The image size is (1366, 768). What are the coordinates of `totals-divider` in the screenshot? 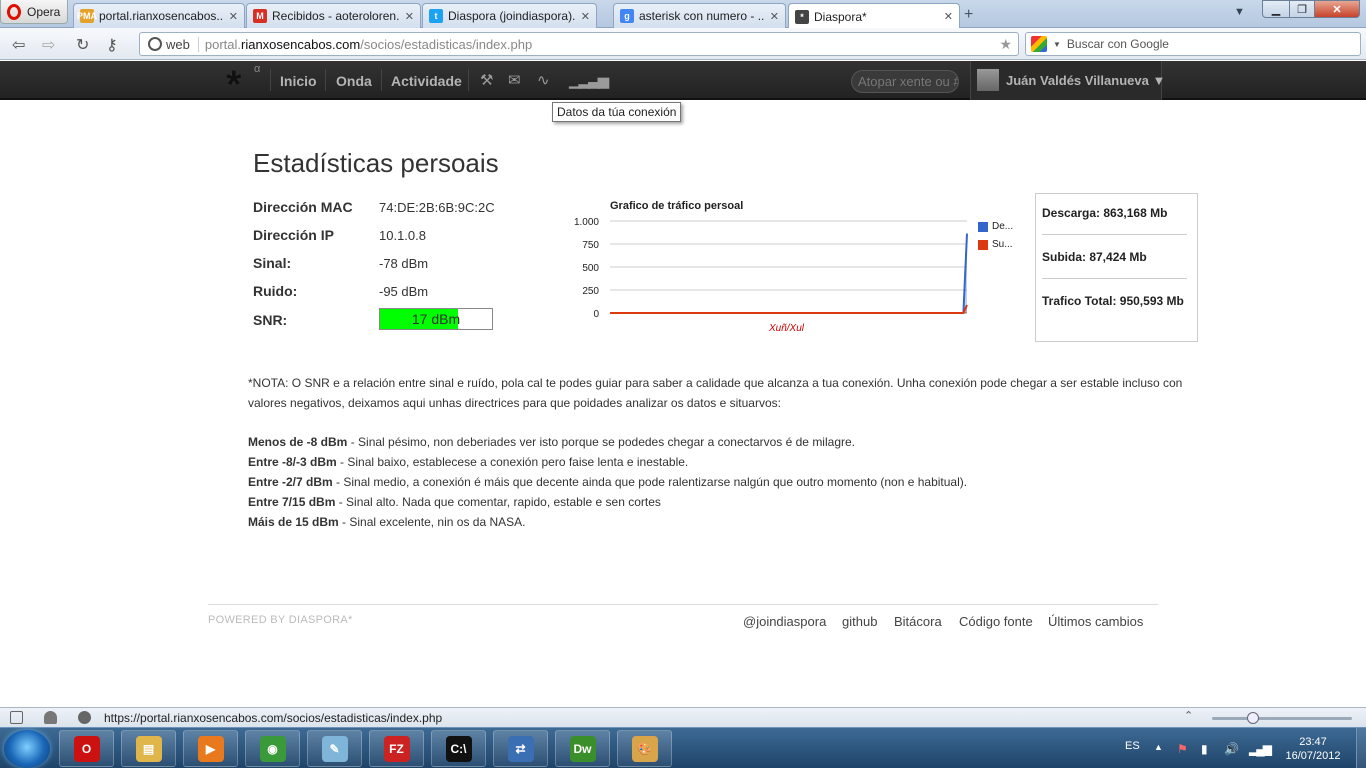 It's located at (1114, 234).